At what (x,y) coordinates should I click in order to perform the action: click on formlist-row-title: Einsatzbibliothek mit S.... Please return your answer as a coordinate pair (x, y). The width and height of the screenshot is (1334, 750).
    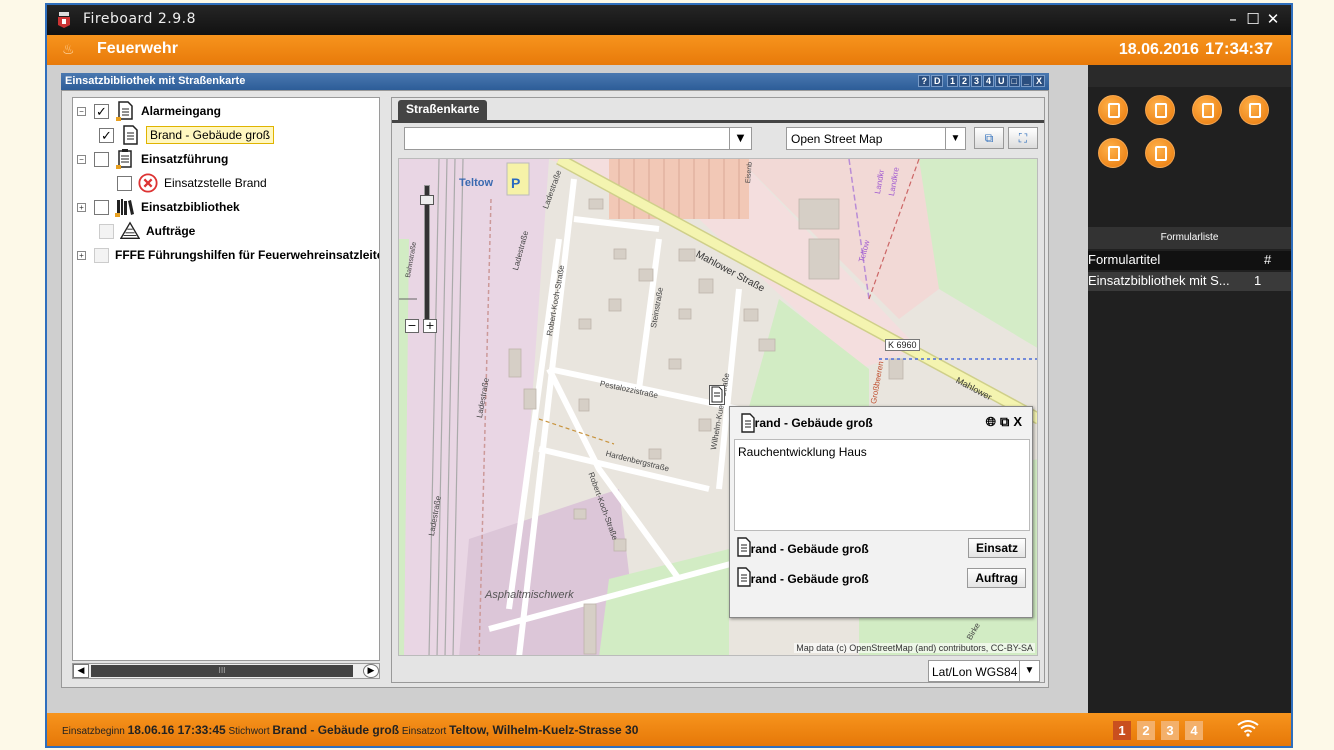
    Looking at the image, I should click on (1159, 280).